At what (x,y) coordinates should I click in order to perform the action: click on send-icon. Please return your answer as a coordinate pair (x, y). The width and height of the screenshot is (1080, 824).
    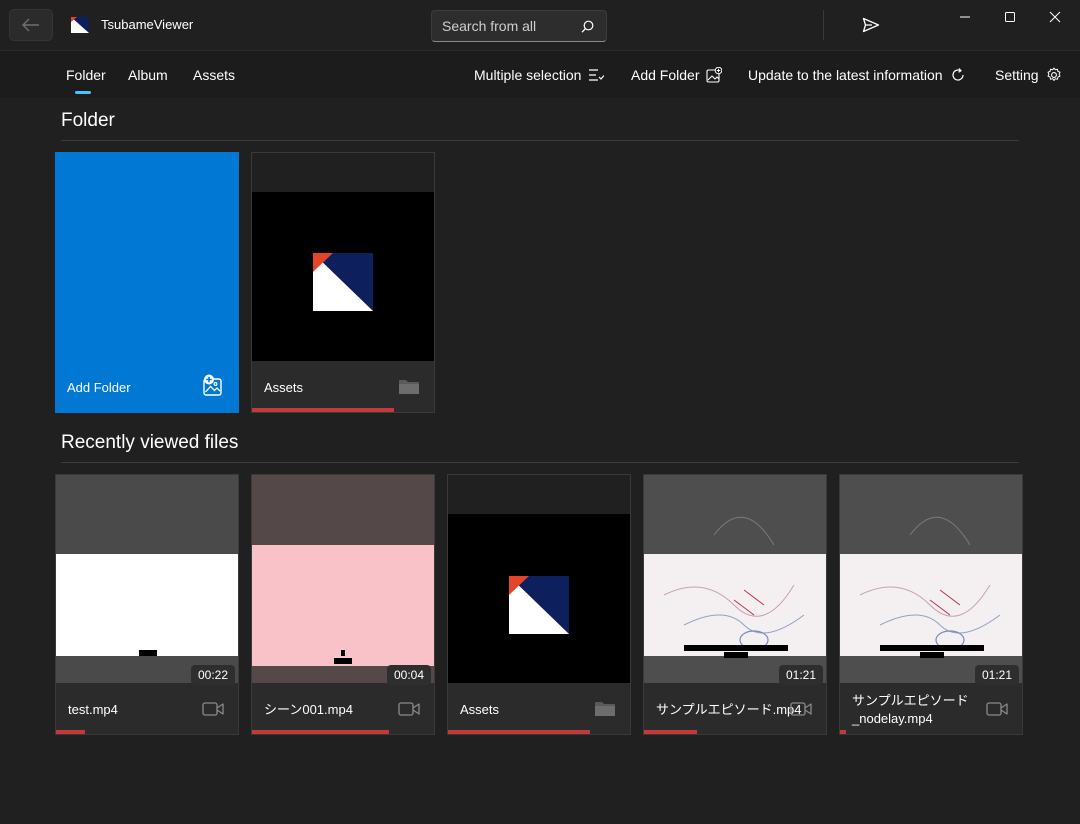
    Looking at the image, I should click on (871, 25).